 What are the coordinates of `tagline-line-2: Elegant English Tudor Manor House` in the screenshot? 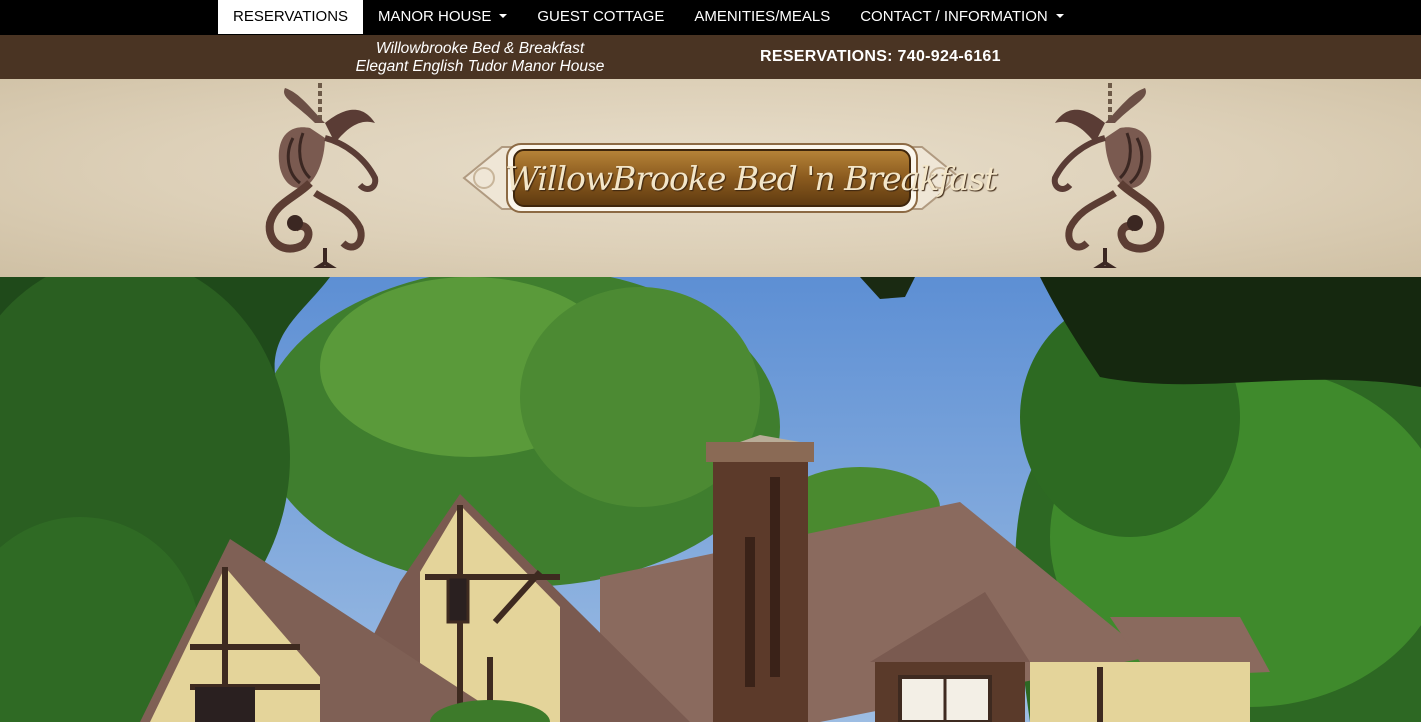 It's located at (480, 66).